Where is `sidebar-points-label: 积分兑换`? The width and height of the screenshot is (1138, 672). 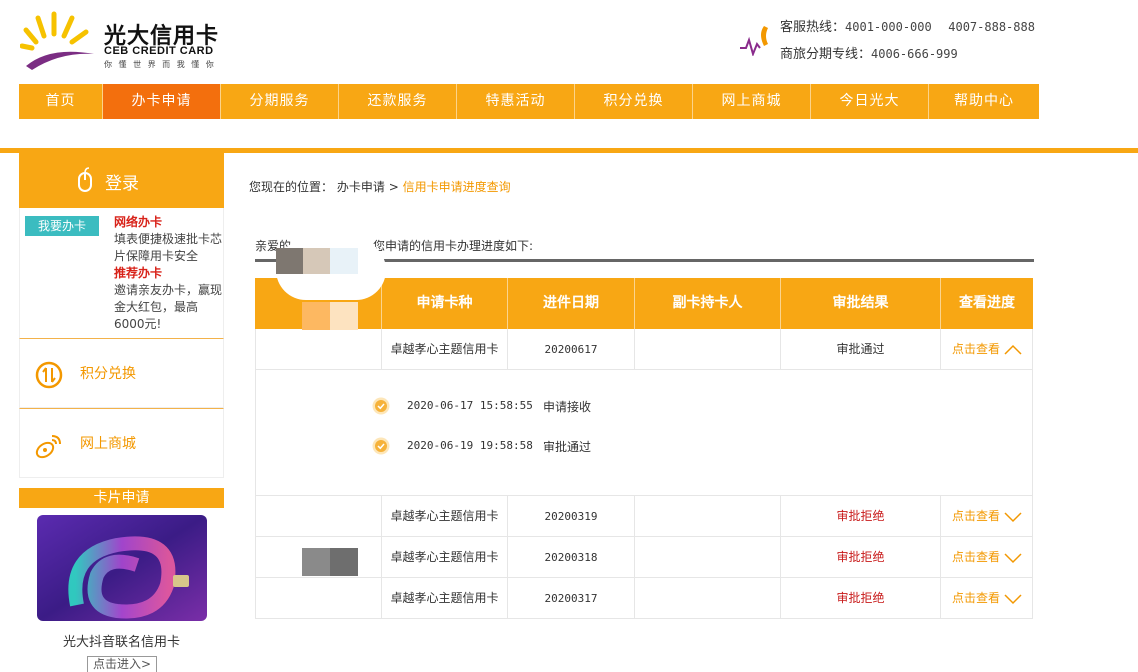 sidebar-points-label: 积分兑换 is located at coordinates (108, 374).